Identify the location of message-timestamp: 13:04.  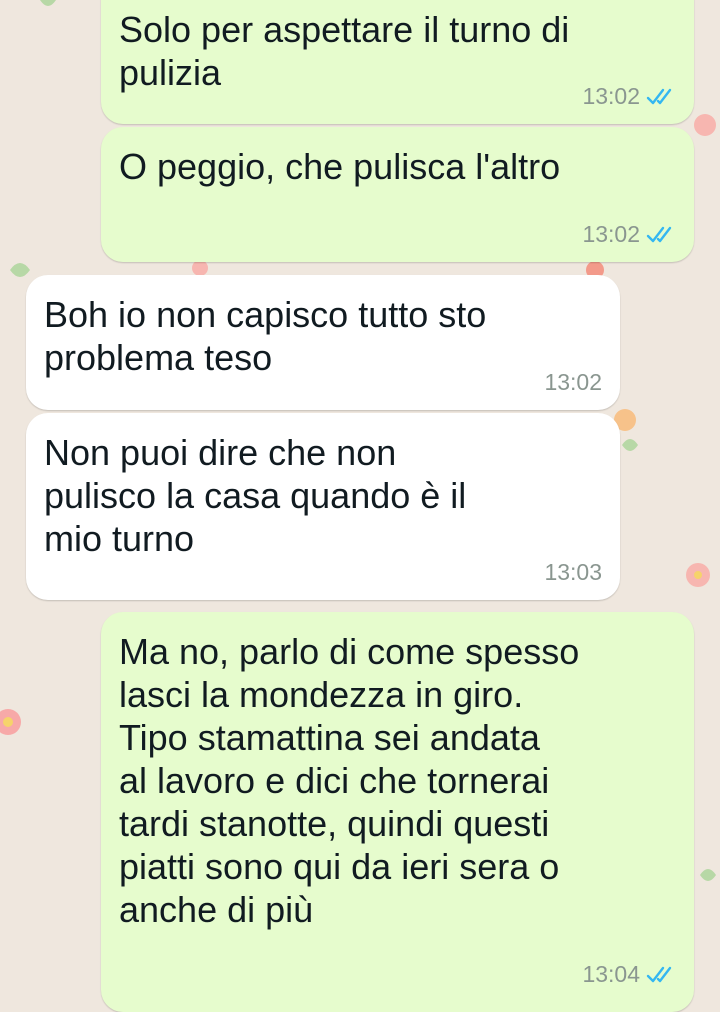
(611, 974).